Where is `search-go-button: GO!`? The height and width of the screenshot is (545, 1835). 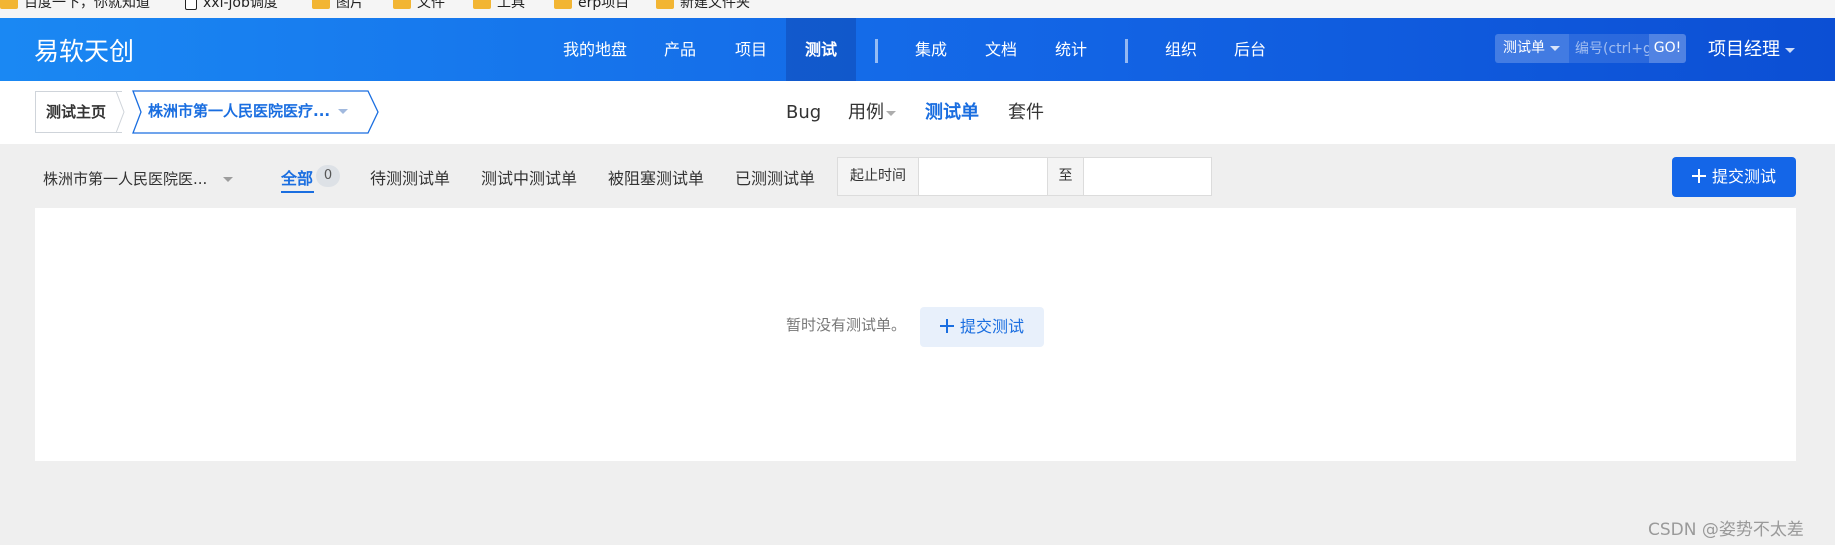
search-go-button: GO! is located at coordinates (1667, 48).